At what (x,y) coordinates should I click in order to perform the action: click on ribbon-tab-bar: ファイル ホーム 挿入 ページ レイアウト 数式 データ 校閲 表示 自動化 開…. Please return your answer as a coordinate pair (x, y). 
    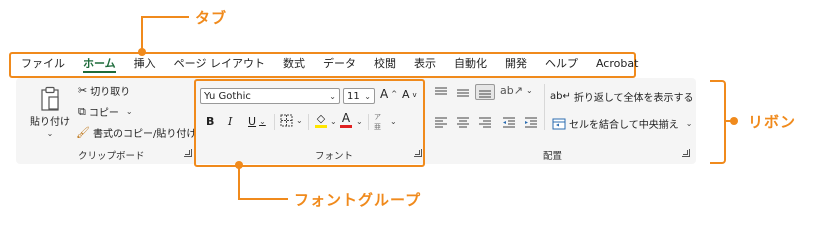
    Looking at the image, I should click on (325, 64).